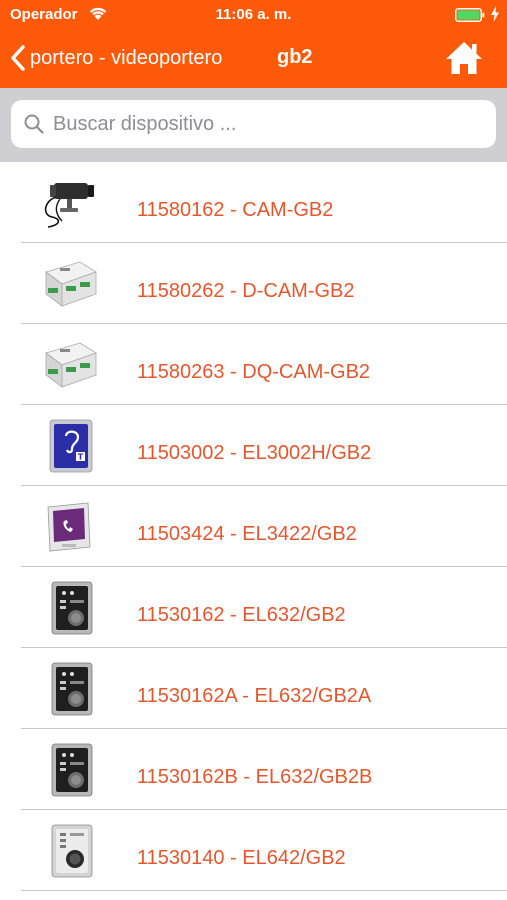  What do you see at coordinates (255, 777) in the screenshot?
I see `device-label: 11530162B - EL632/GB2B` at bounding box center [255, 777].